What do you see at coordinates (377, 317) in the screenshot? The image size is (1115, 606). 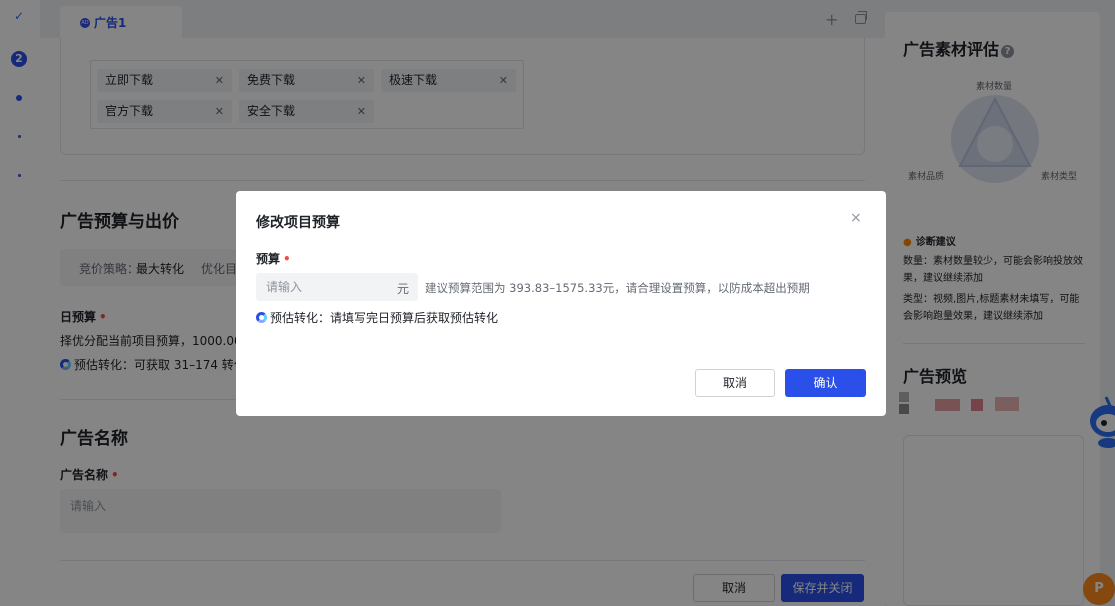 I see `conversion-estimate-hint: 预估转化：请填写完日预算后获取预估转化` at bounding box center [377, 317].